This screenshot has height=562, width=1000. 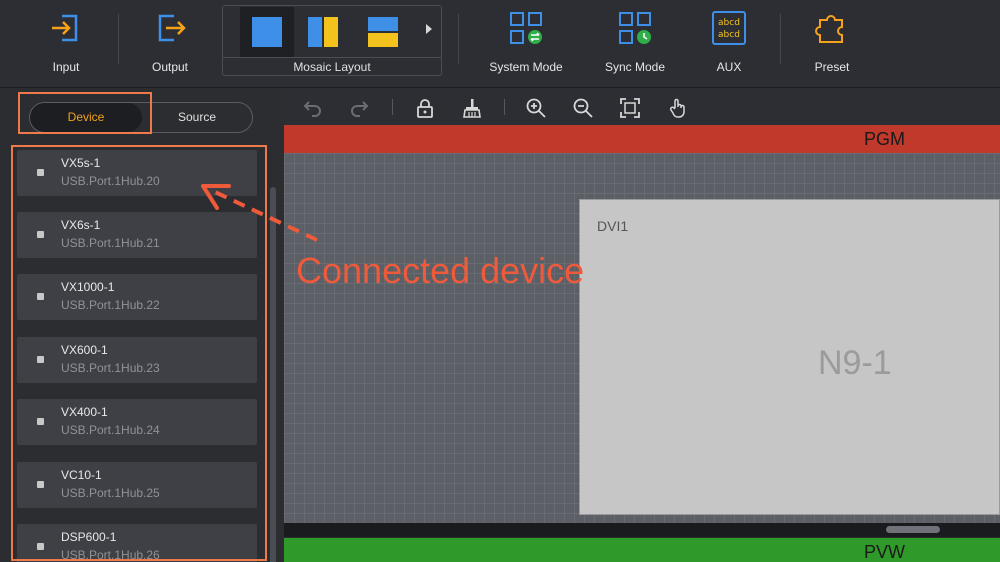 What do you see at coordinates (678, 108) in the screenshot?
I see `hand-pointer-icon` at bounding box center [678, 108].